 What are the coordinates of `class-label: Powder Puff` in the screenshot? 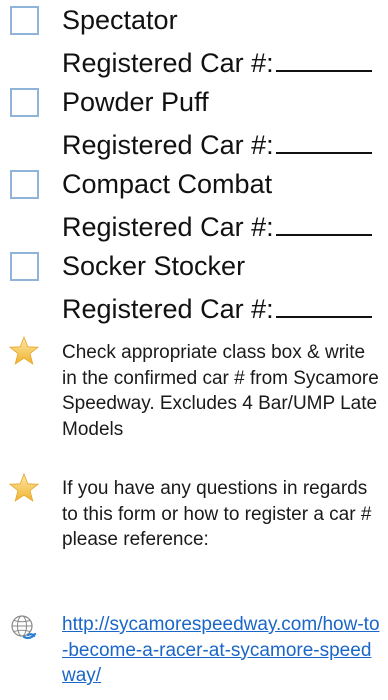 It's located at (135, 102).